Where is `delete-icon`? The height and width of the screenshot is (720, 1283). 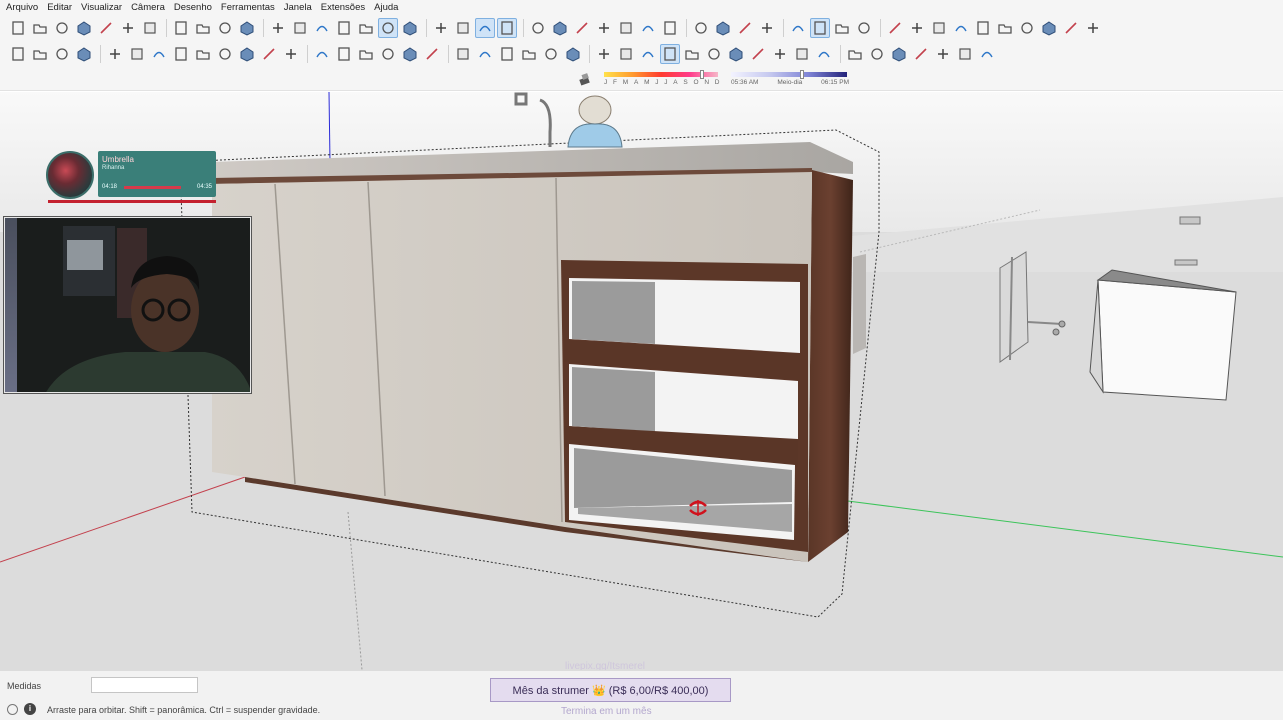
delete-icon is located at coordinates (150, 28).